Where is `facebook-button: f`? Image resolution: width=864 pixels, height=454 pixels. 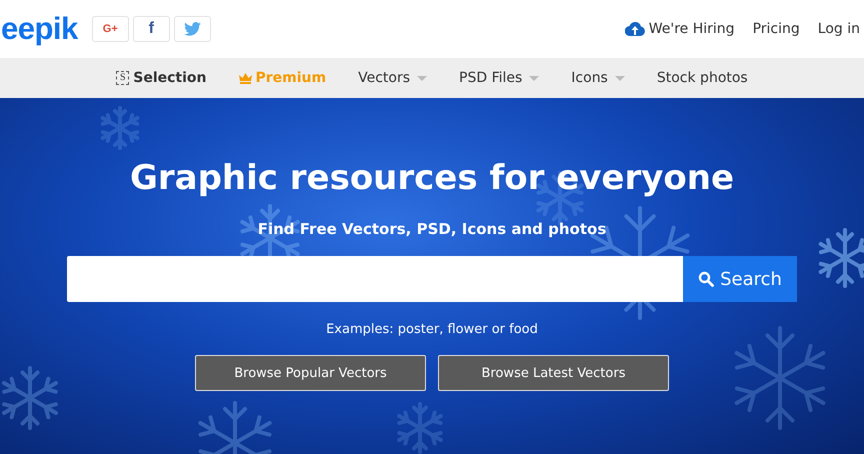 facebook-button: f is located at coordinates (151, 29).